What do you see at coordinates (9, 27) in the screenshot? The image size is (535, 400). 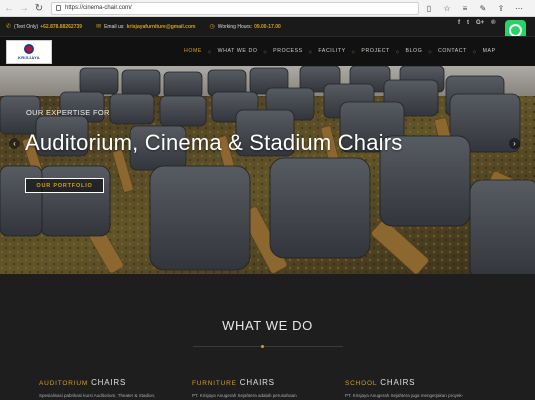 I see `phone-icon: ✆` at bounding box center [9, 27].